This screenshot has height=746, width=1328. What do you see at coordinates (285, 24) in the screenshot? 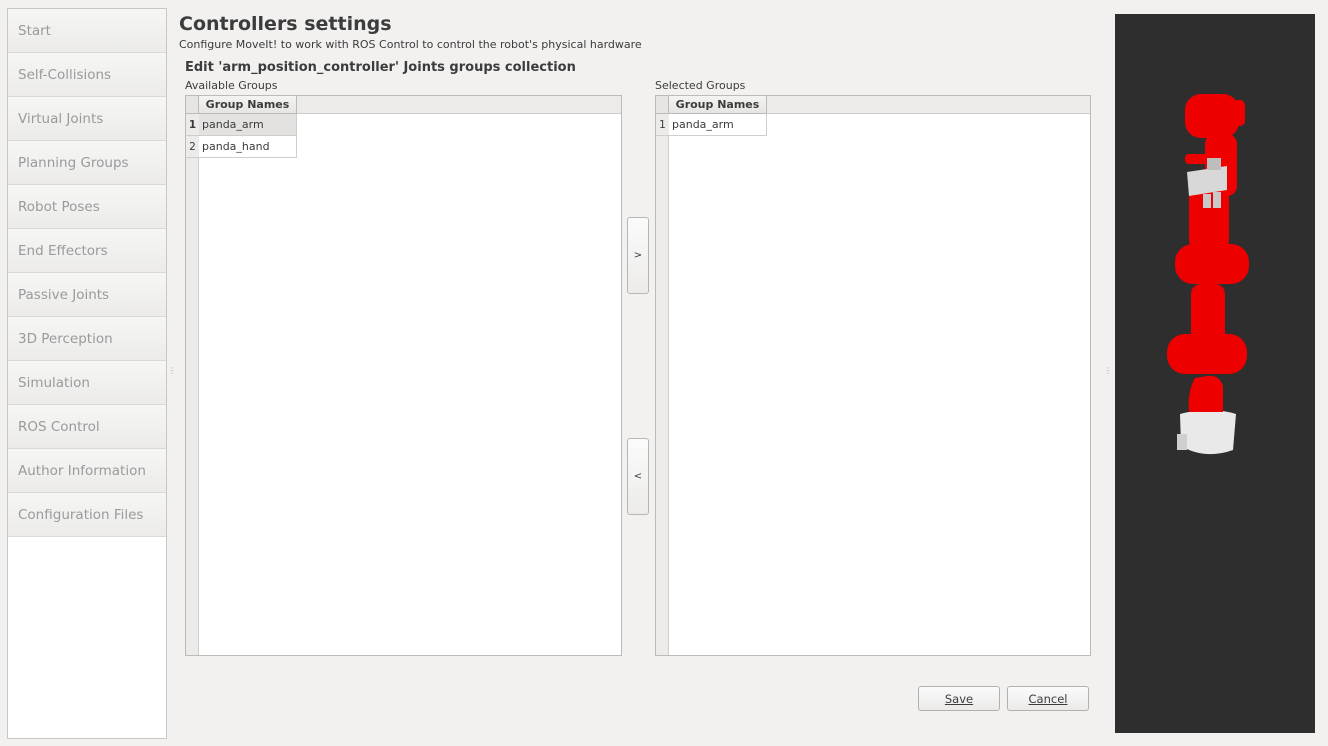
I see `page-title: Controllers settings` at bounding box center [285, 24].